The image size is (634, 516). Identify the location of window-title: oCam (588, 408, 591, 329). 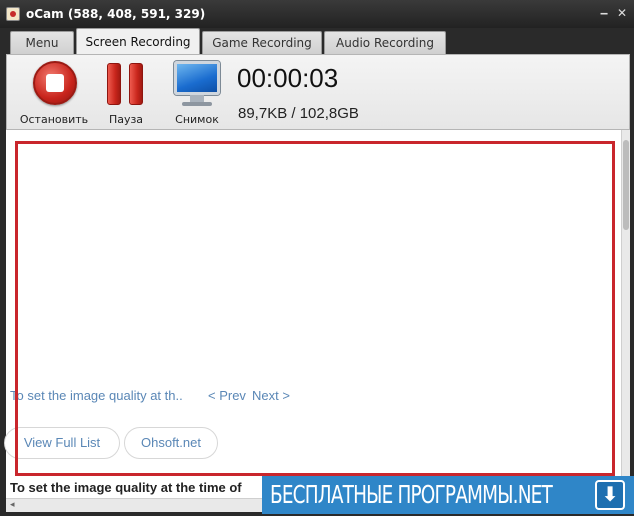
(116, 14).